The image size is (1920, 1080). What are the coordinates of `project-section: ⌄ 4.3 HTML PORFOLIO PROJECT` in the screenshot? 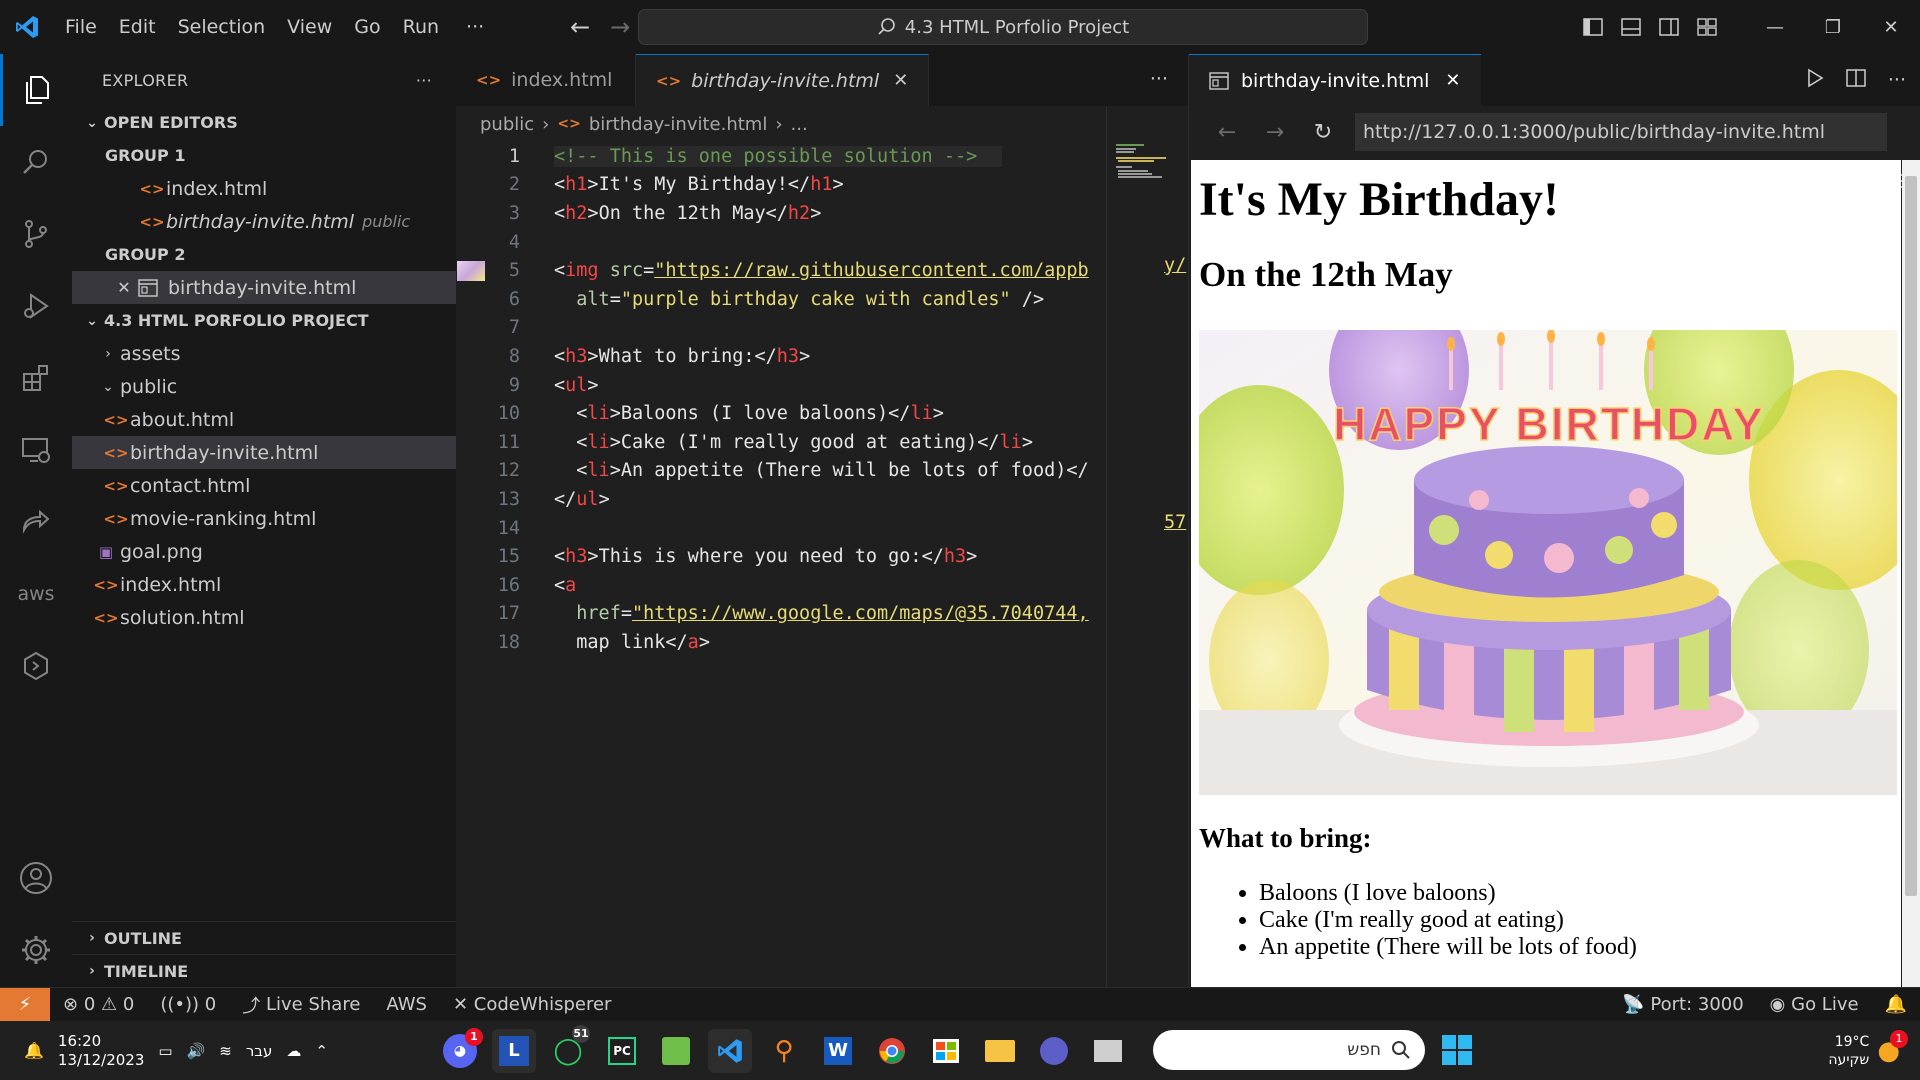 It's located at (264, 320).